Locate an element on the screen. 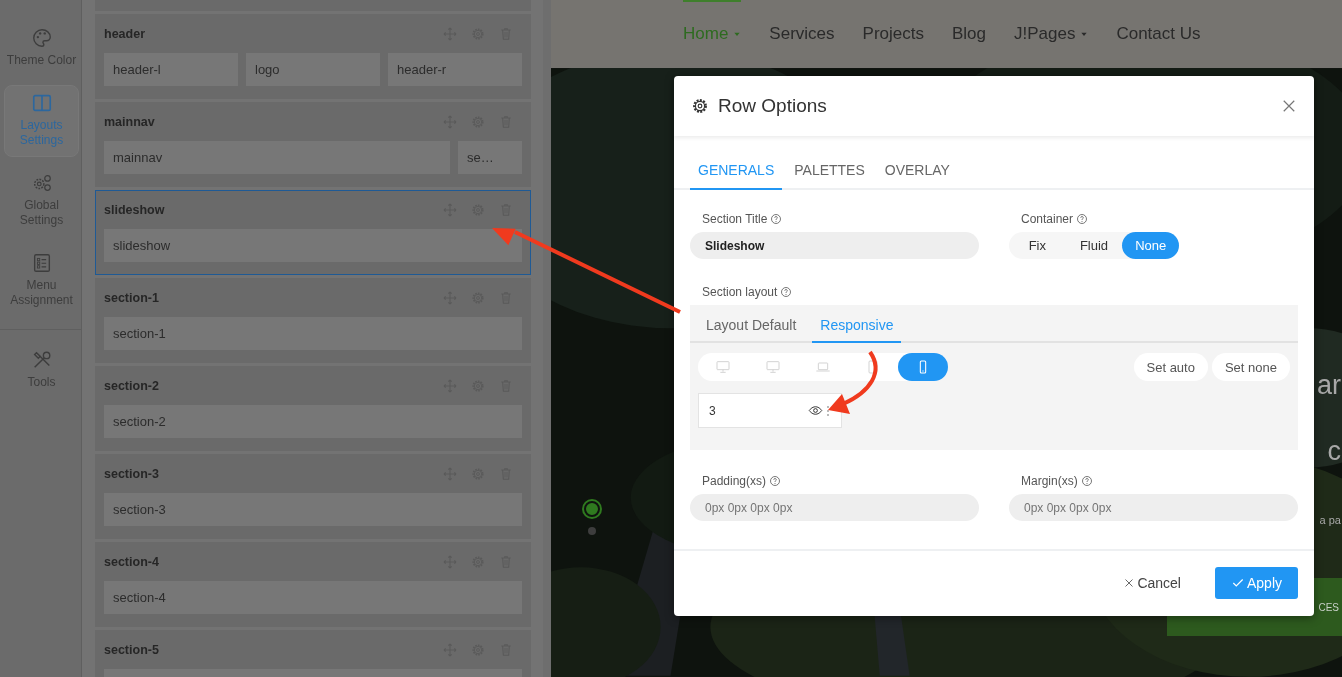 The height and width of the screenshot is (677, 1342). row-title: section-2 is located at coordinates (132, 386).